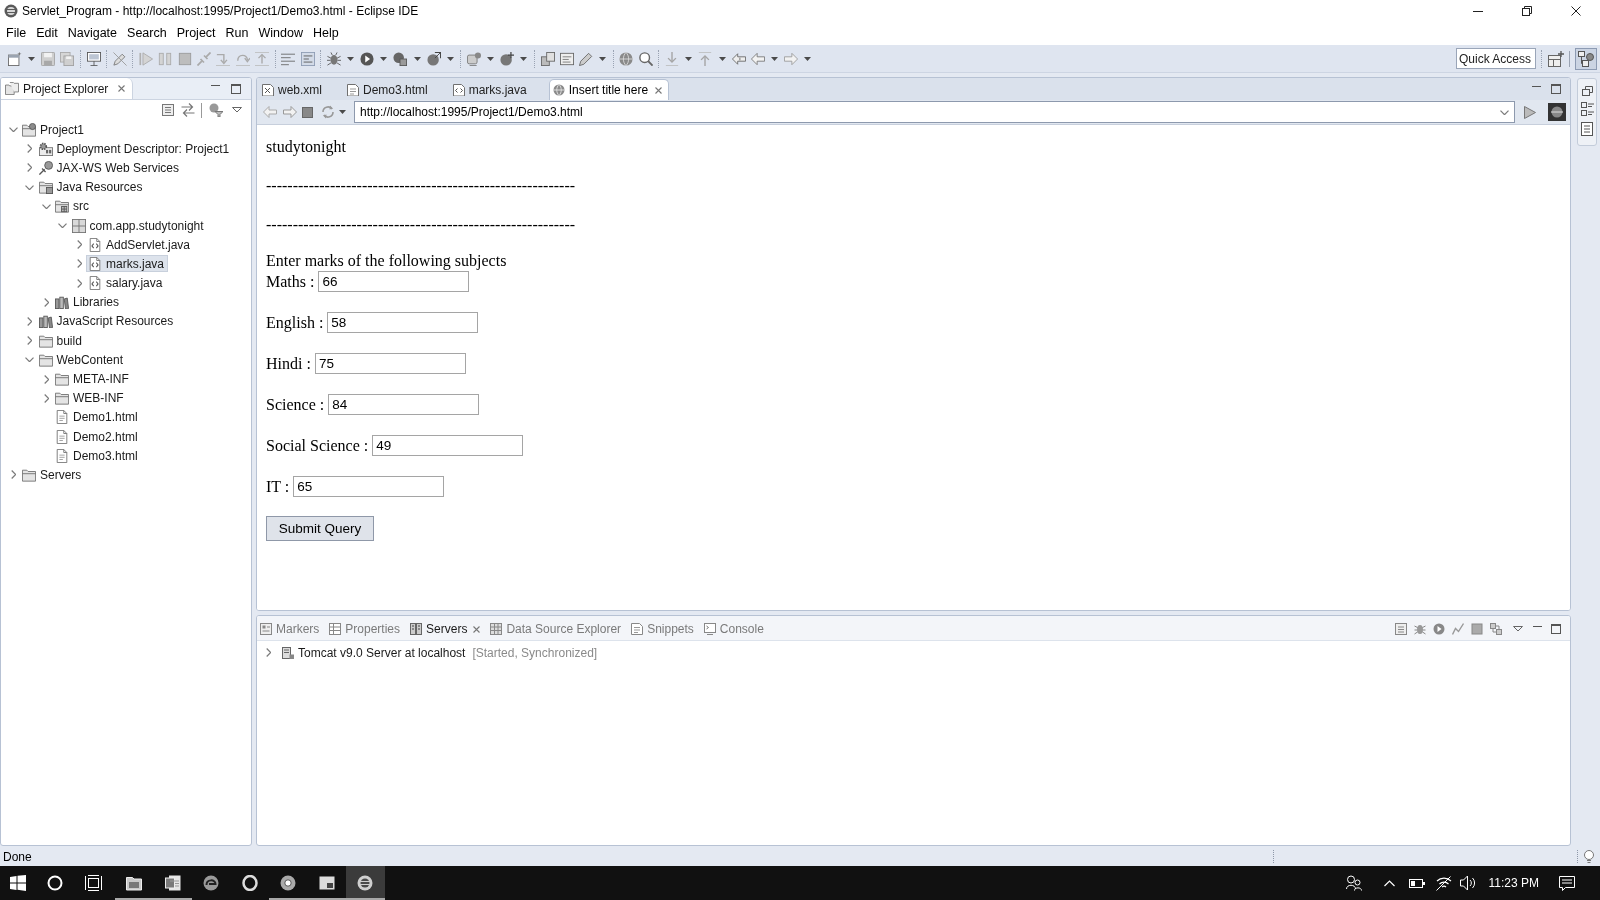  I want to click on wifi-icon, so click(1443, 883).